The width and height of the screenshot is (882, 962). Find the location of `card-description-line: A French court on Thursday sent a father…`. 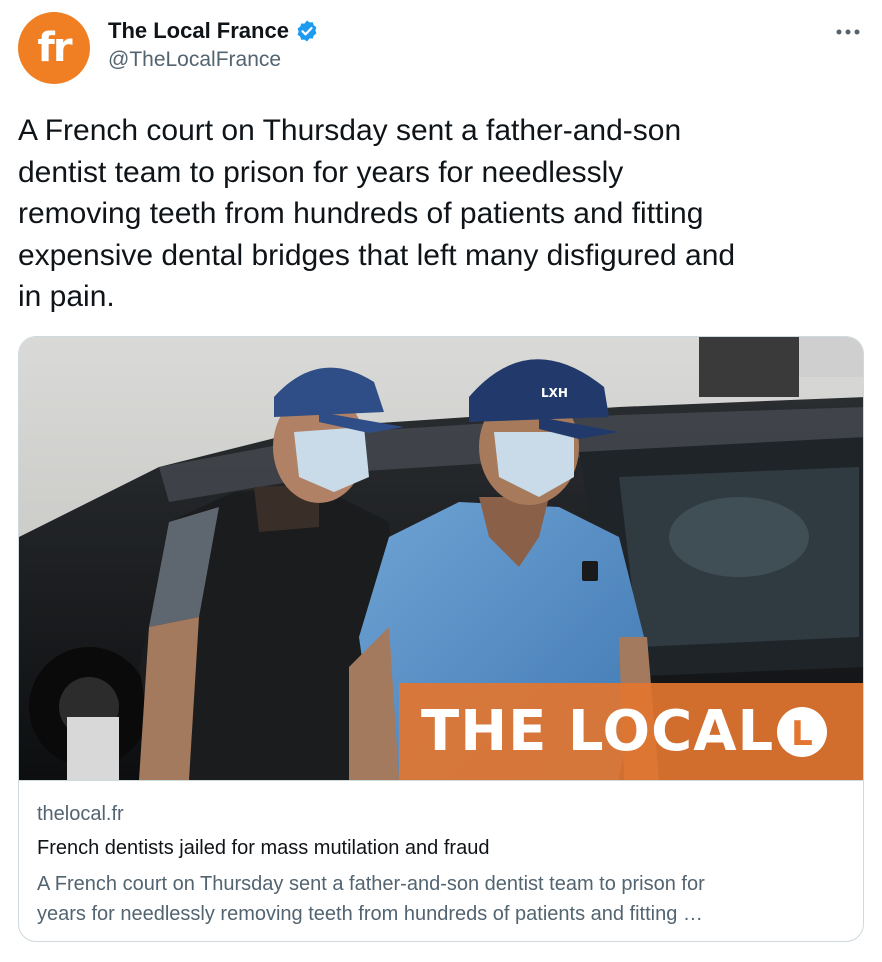

card-description-line: A French court on Thursday sent a father… is located at coordinates (371, 884).